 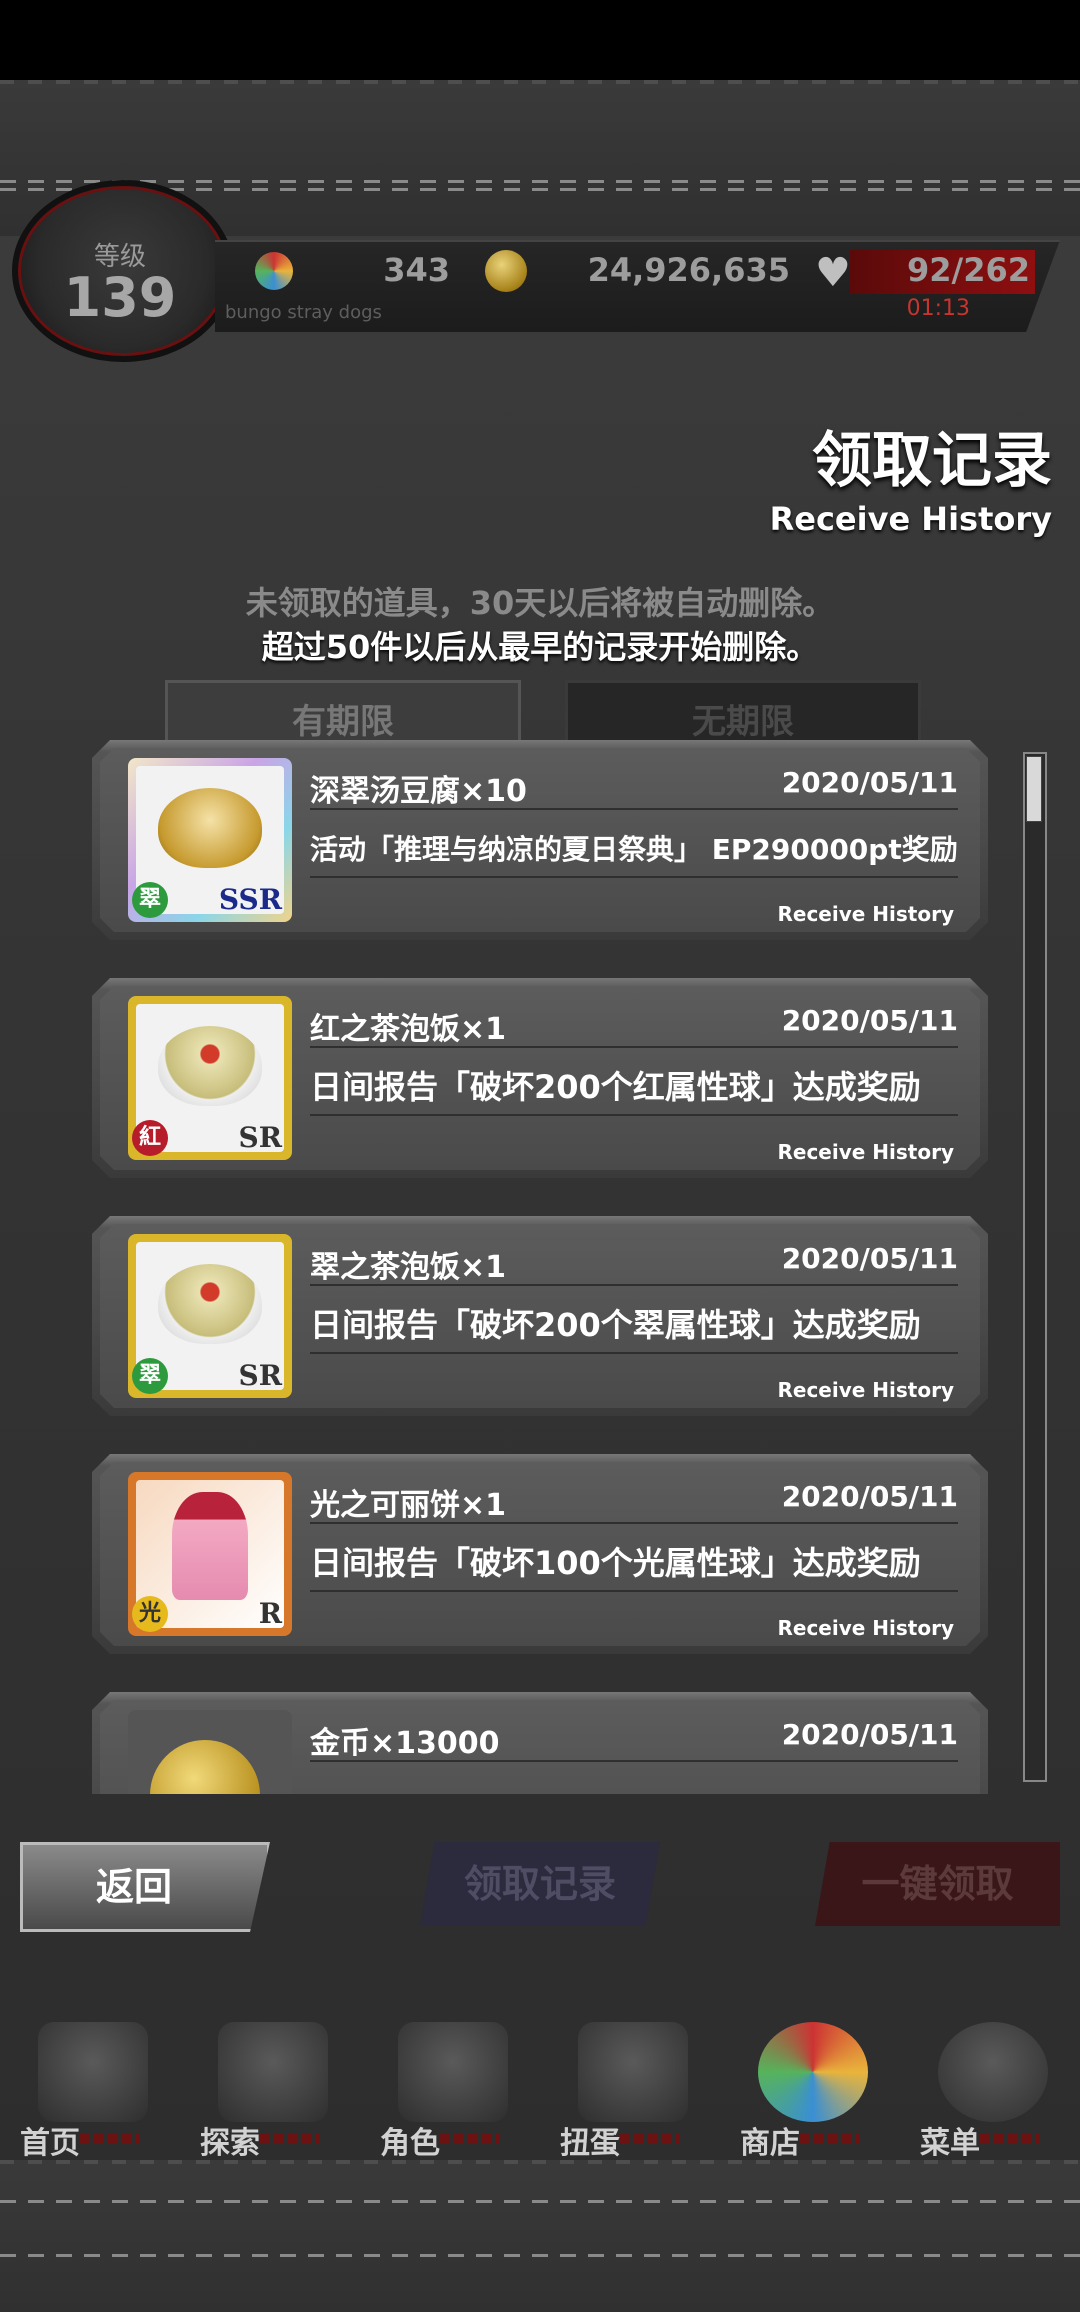 What do you see at coordinates (634, 849) in the screenshot?
I see `item-source: 活动「推理与纳凉的夏日祭典」 EP290000pt奖励` at bounding box center [634, 849].